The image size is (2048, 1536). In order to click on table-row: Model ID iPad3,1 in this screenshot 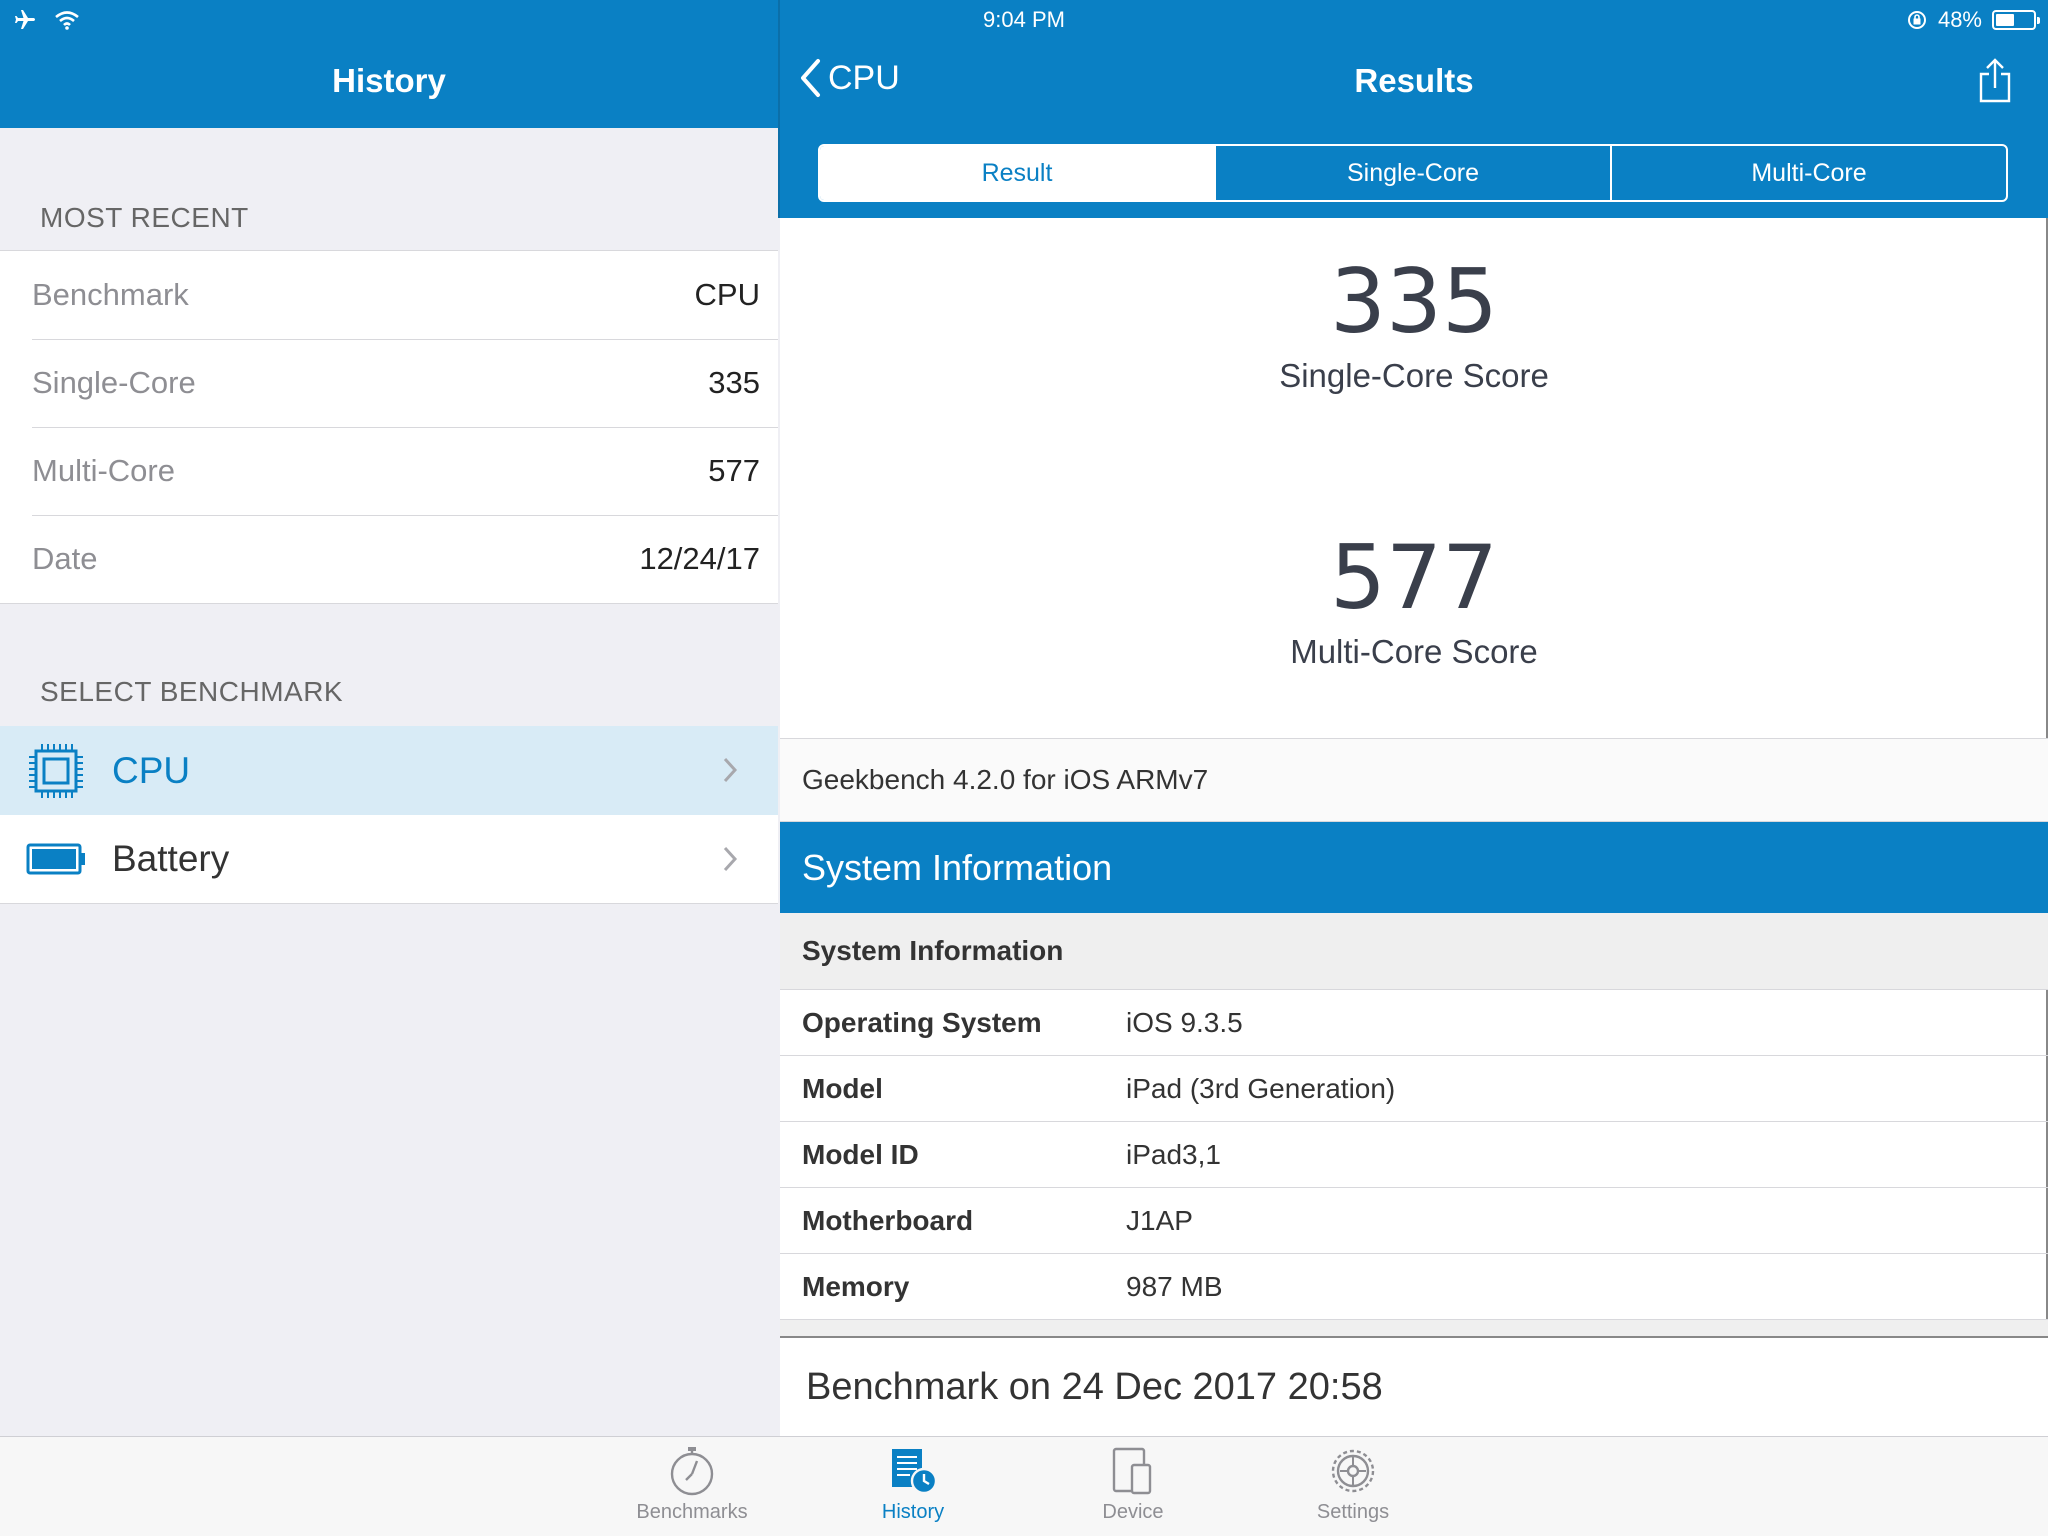, I will do `click(1414, 1155)`.